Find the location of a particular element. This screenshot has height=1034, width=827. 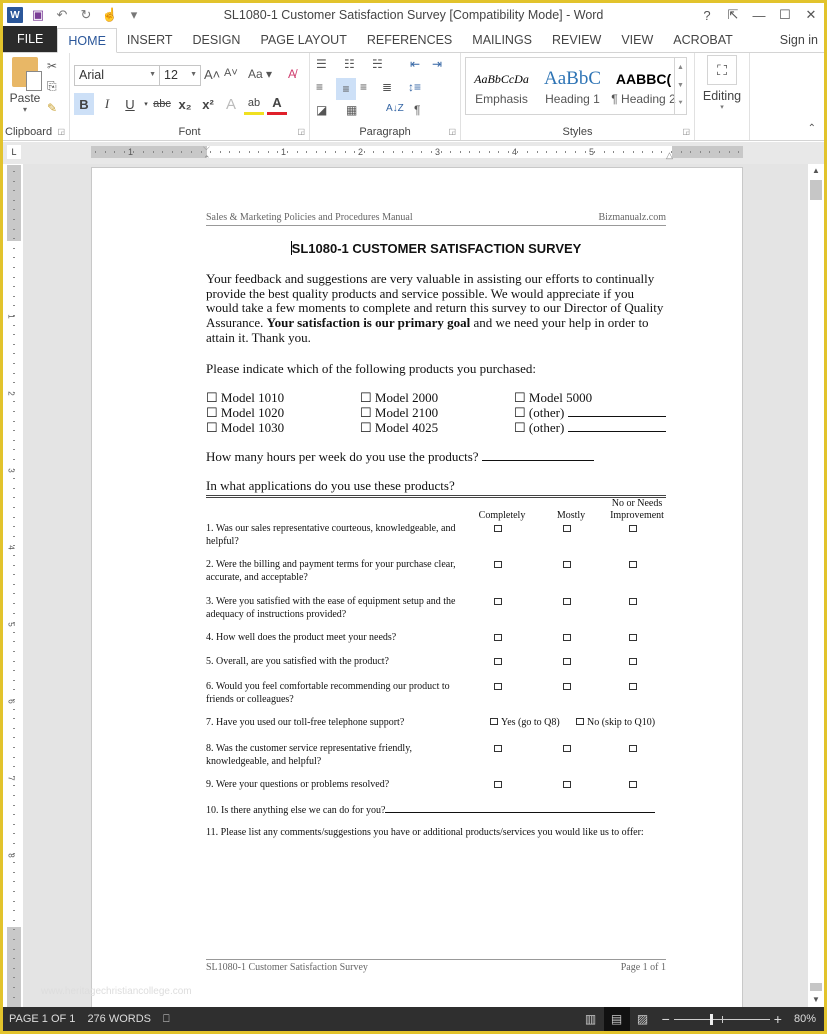

tab-references: REFERENCES is located at coordinates (409, 40).